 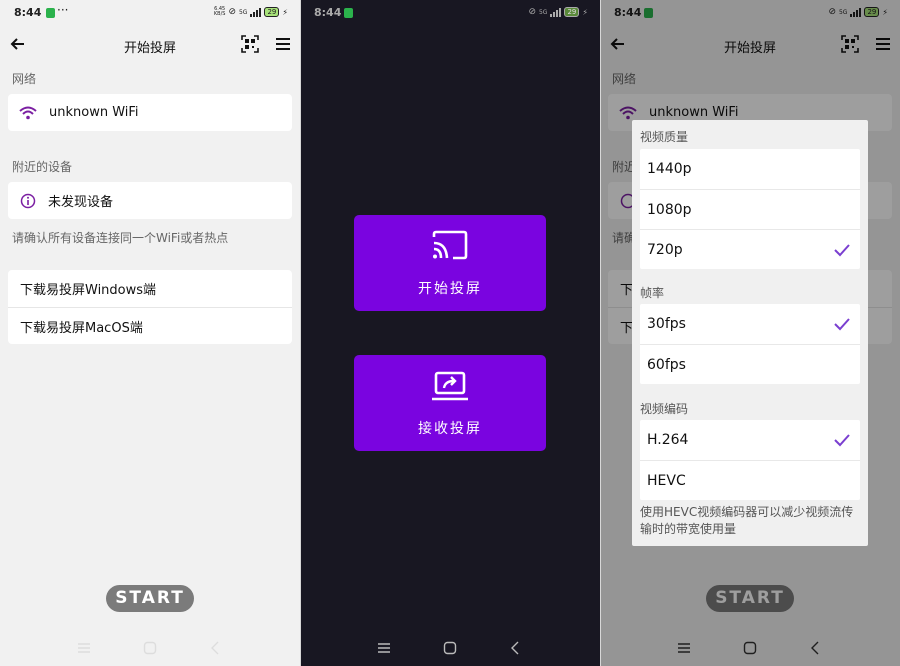 I want to click on hevc-note: 使用HEVC视频编码器可以减少视频流传输时的带宽使用量, so click(x=747, y=520).